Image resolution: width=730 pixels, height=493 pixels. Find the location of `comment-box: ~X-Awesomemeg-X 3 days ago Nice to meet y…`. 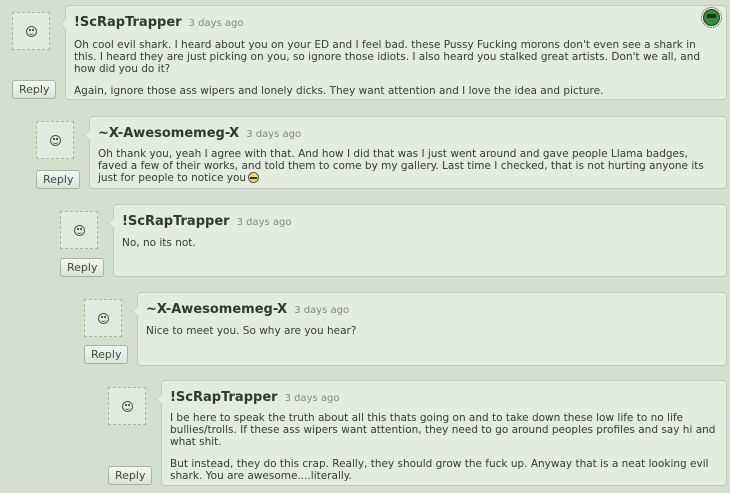

comment-box: ~X-Awesomemeg-X 3 days ago Nice to meet y… is located at coordinates (429, 329).